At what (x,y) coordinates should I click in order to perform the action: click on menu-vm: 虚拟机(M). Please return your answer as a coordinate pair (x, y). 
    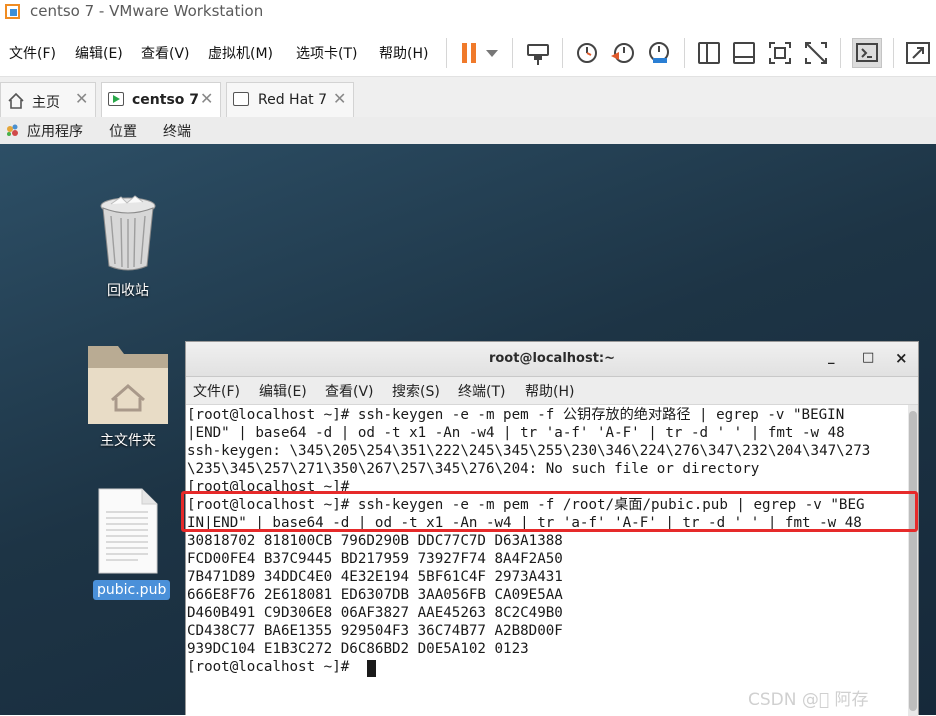
    Looking at the image, I should click on (240, 53).